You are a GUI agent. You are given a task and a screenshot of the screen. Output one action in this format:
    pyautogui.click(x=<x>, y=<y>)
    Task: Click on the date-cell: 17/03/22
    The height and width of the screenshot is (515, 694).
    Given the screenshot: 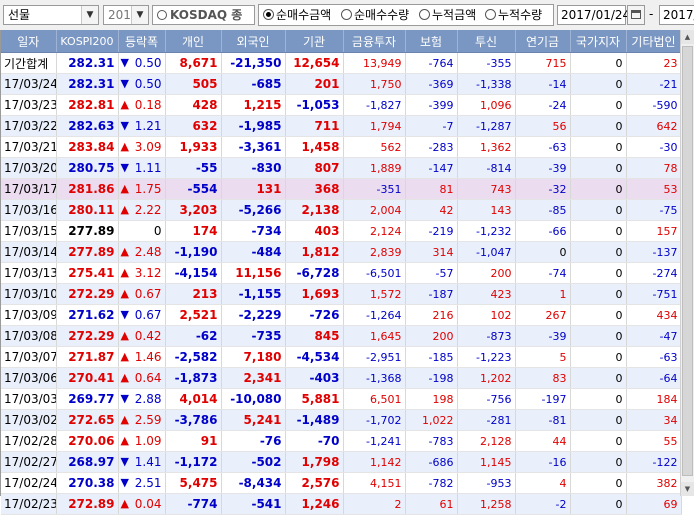 What is the action you would take?
    pyautogui.click(x=29, y=126)
    